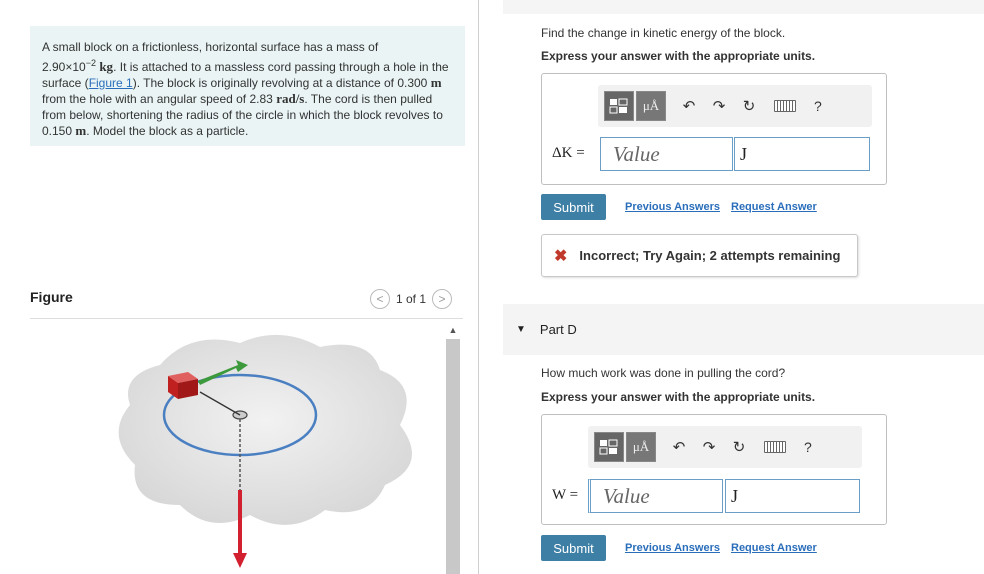 This screenshot has height=574, width=984. Describe the element at coordinates (568, 153) in the screenshot. I see `part-c-equation-label: ΔK =` at that location.